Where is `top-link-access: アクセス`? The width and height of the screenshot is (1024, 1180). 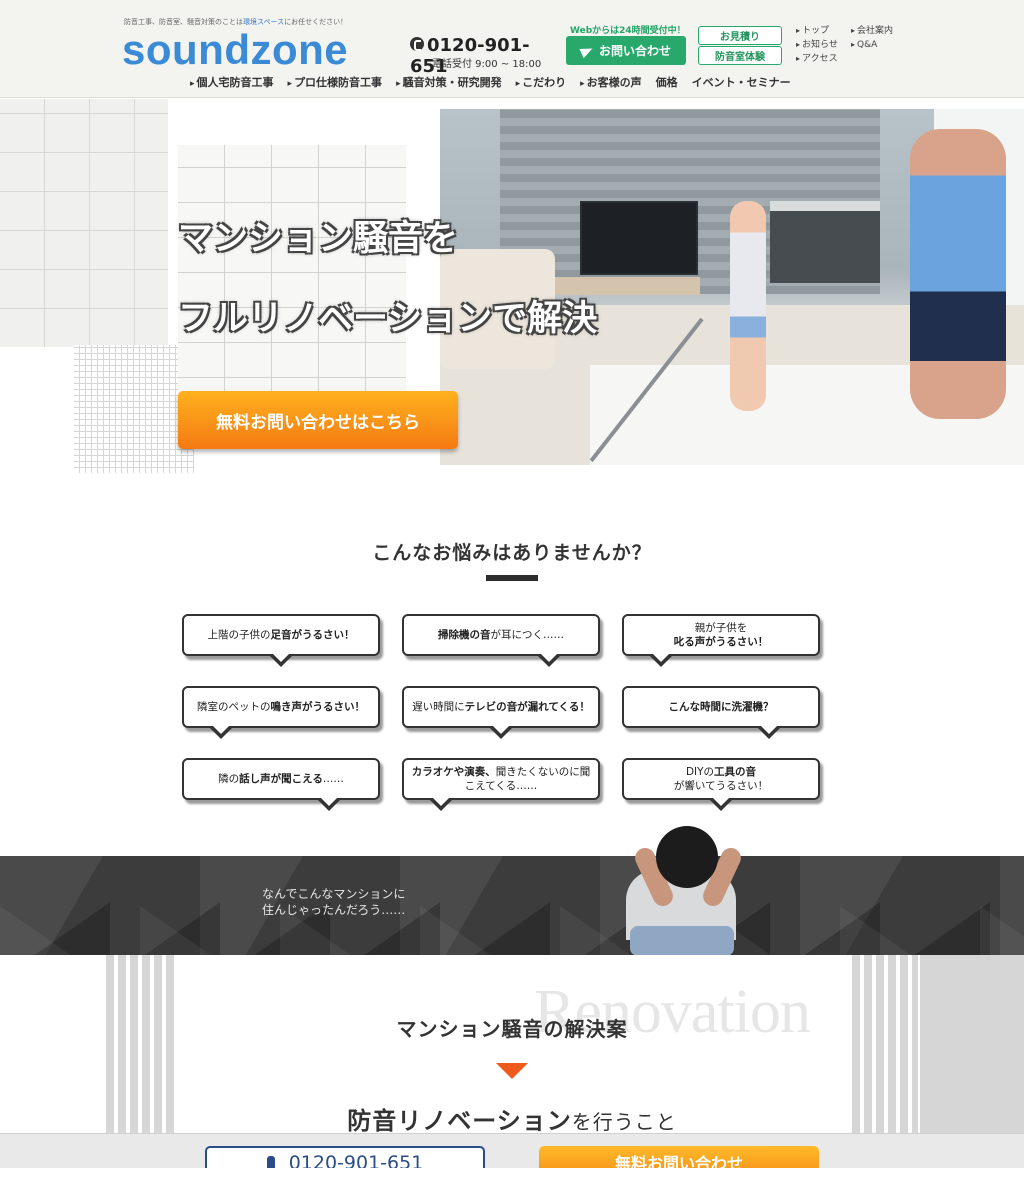
top-link-access: アクセス is located at coordinates (817, 59).